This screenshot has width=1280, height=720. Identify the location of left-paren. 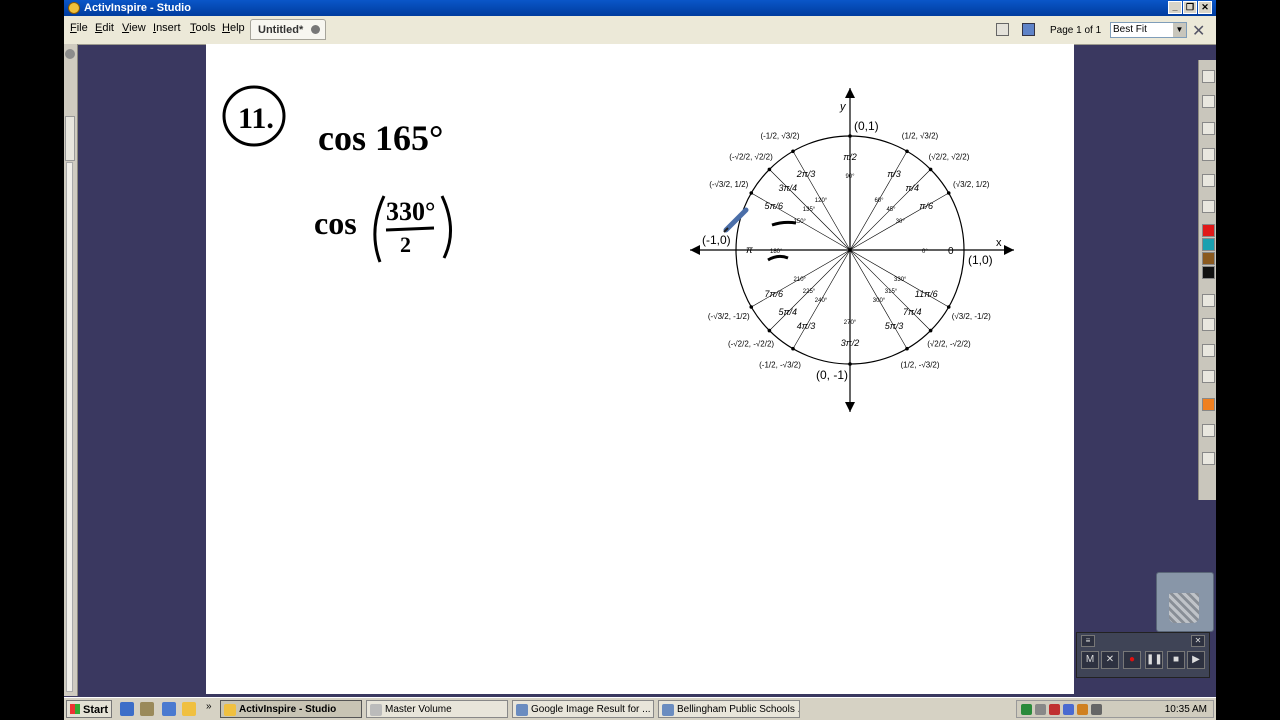
(379, 229).